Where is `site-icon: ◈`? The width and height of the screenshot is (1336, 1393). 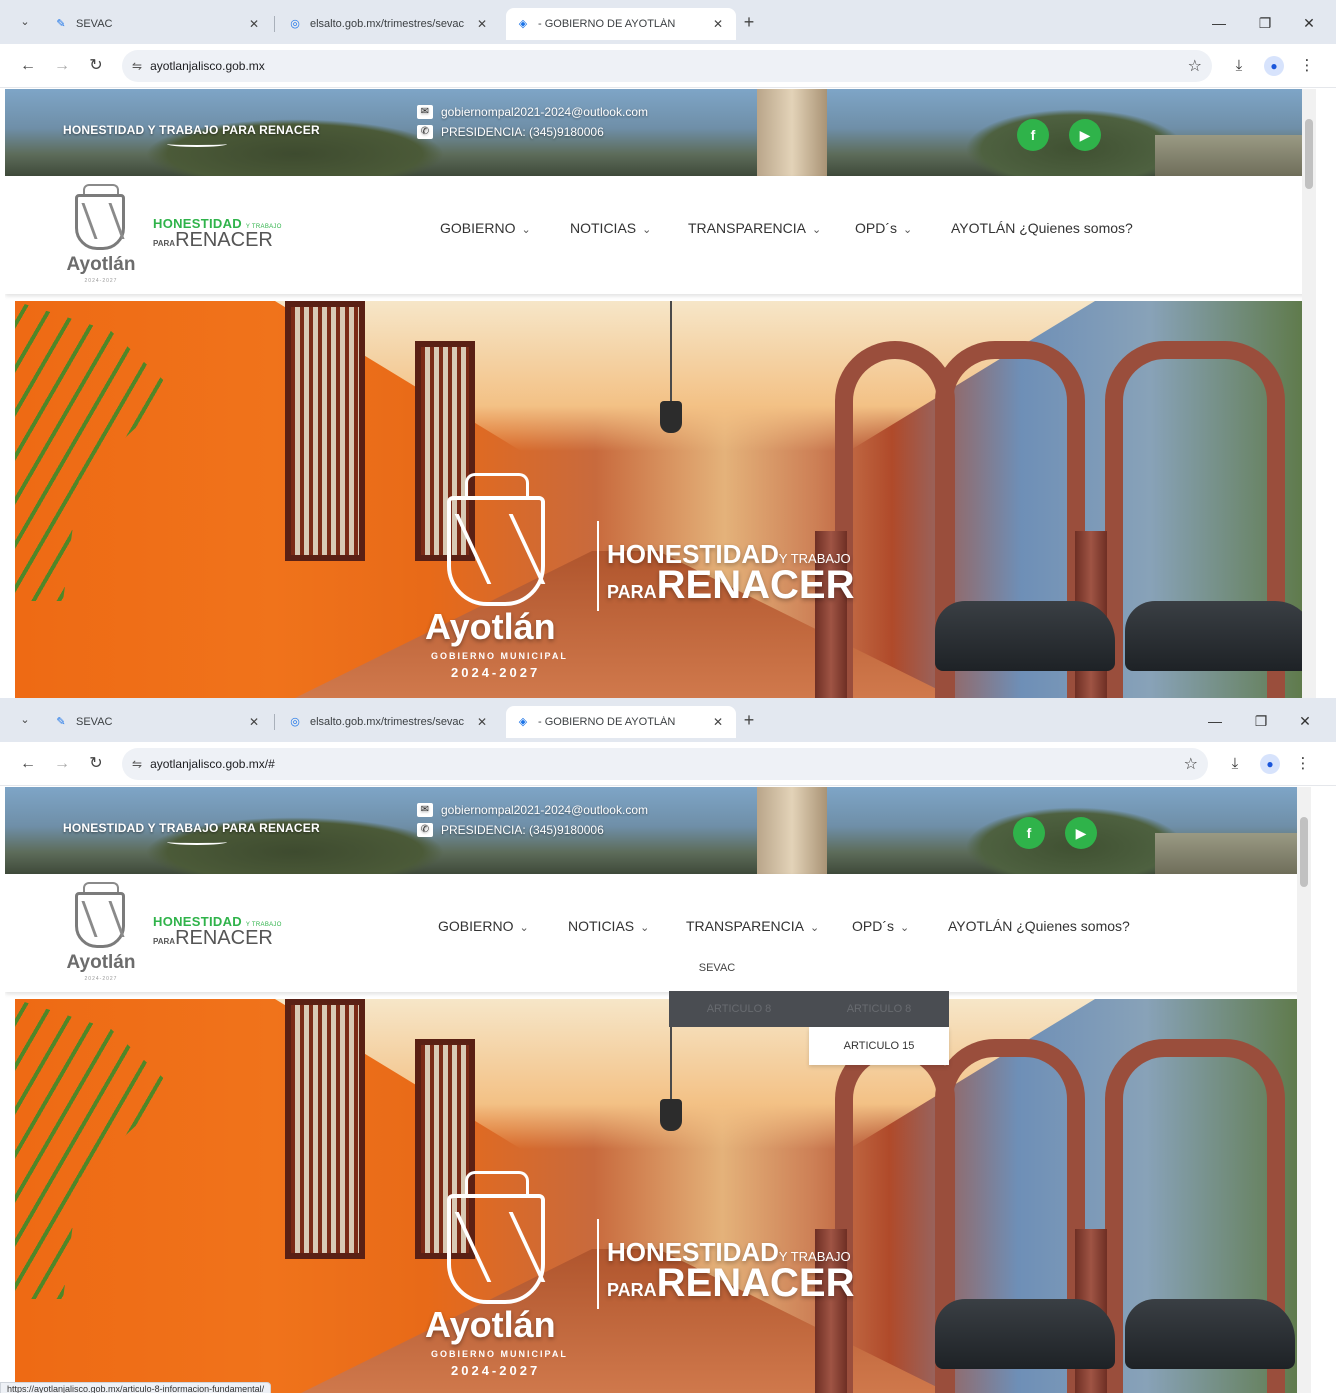
site-icon: ◈ is located at coordinates (523, 722).